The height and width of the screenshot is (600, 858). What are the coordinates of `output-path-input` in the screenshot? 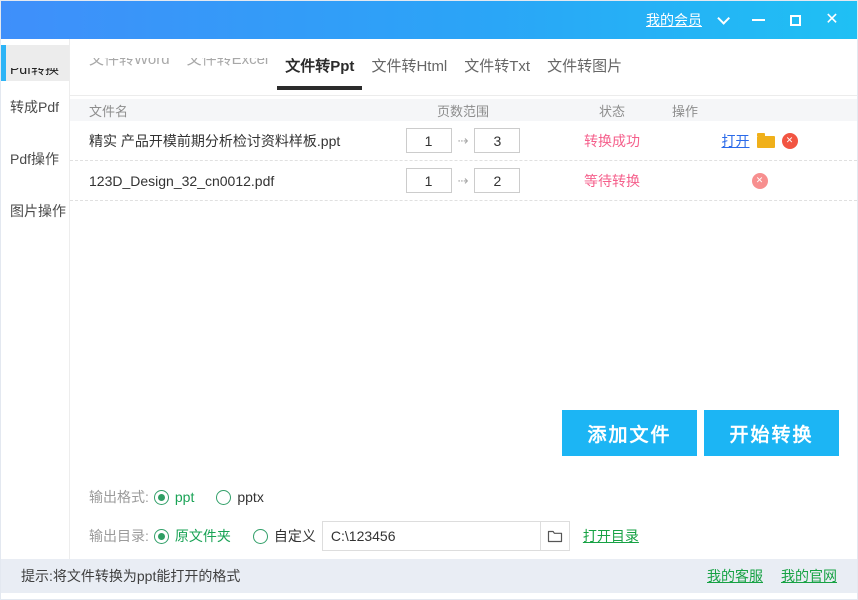 It's located at (431, 536).